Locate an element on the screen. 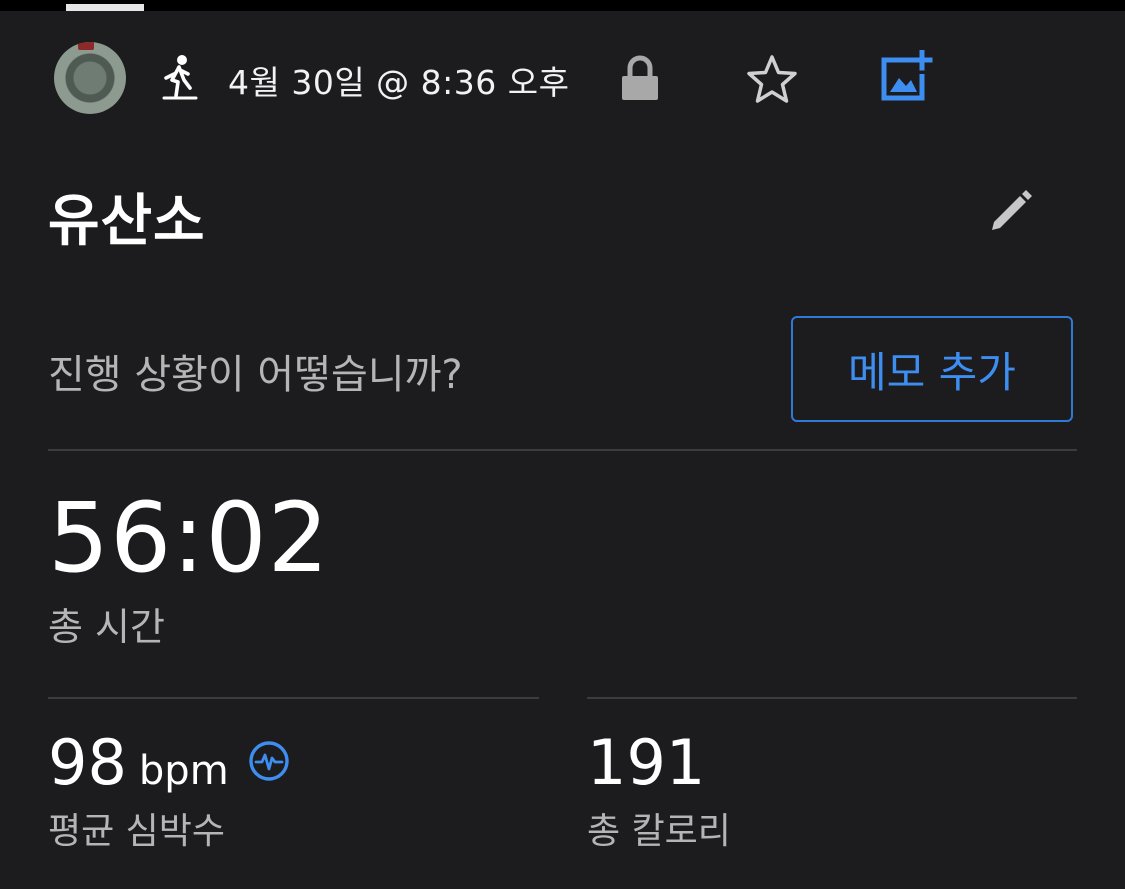 The image size is (1125, 889). status-bar is located at coordinates (562, 5).